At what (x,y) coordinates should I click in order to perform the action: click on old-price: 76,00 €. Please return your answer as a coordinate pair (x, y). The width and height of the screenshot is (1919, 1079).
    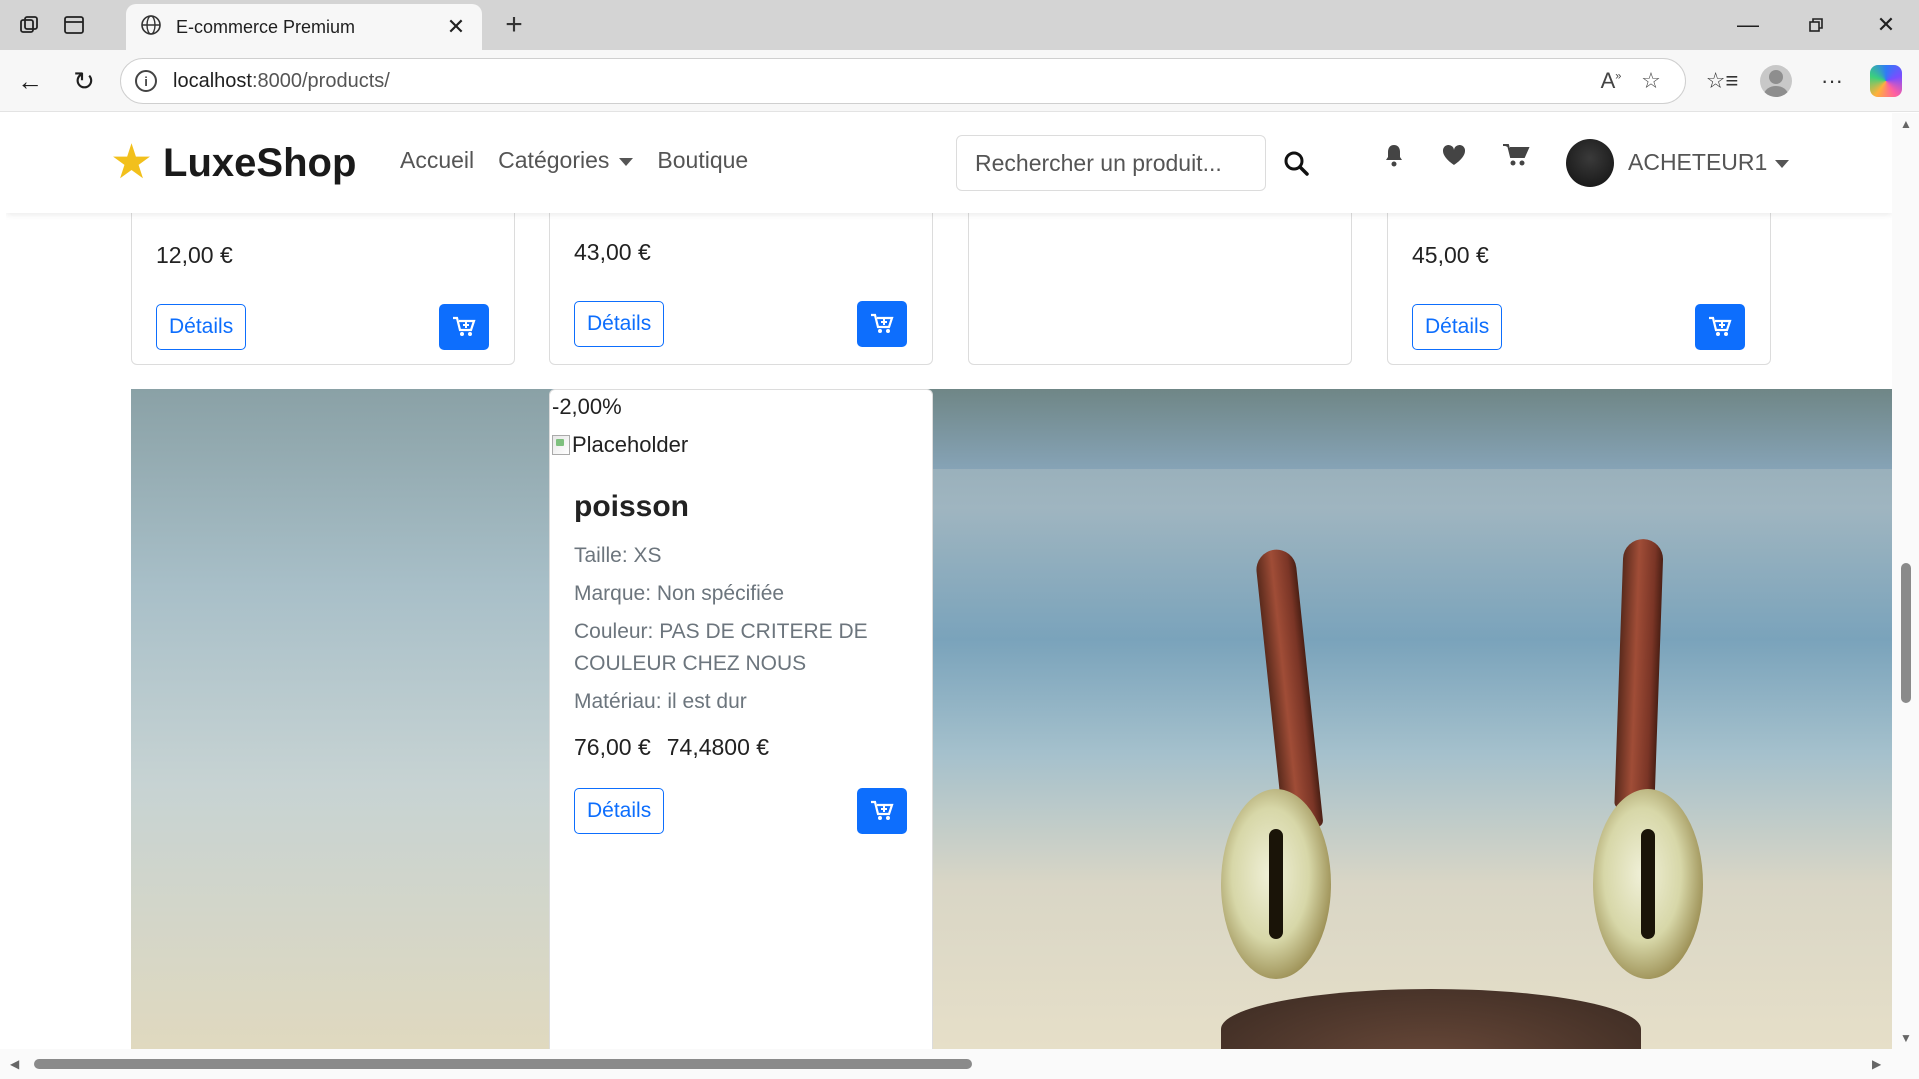
    Looking at the image, I should click on (612, 747).